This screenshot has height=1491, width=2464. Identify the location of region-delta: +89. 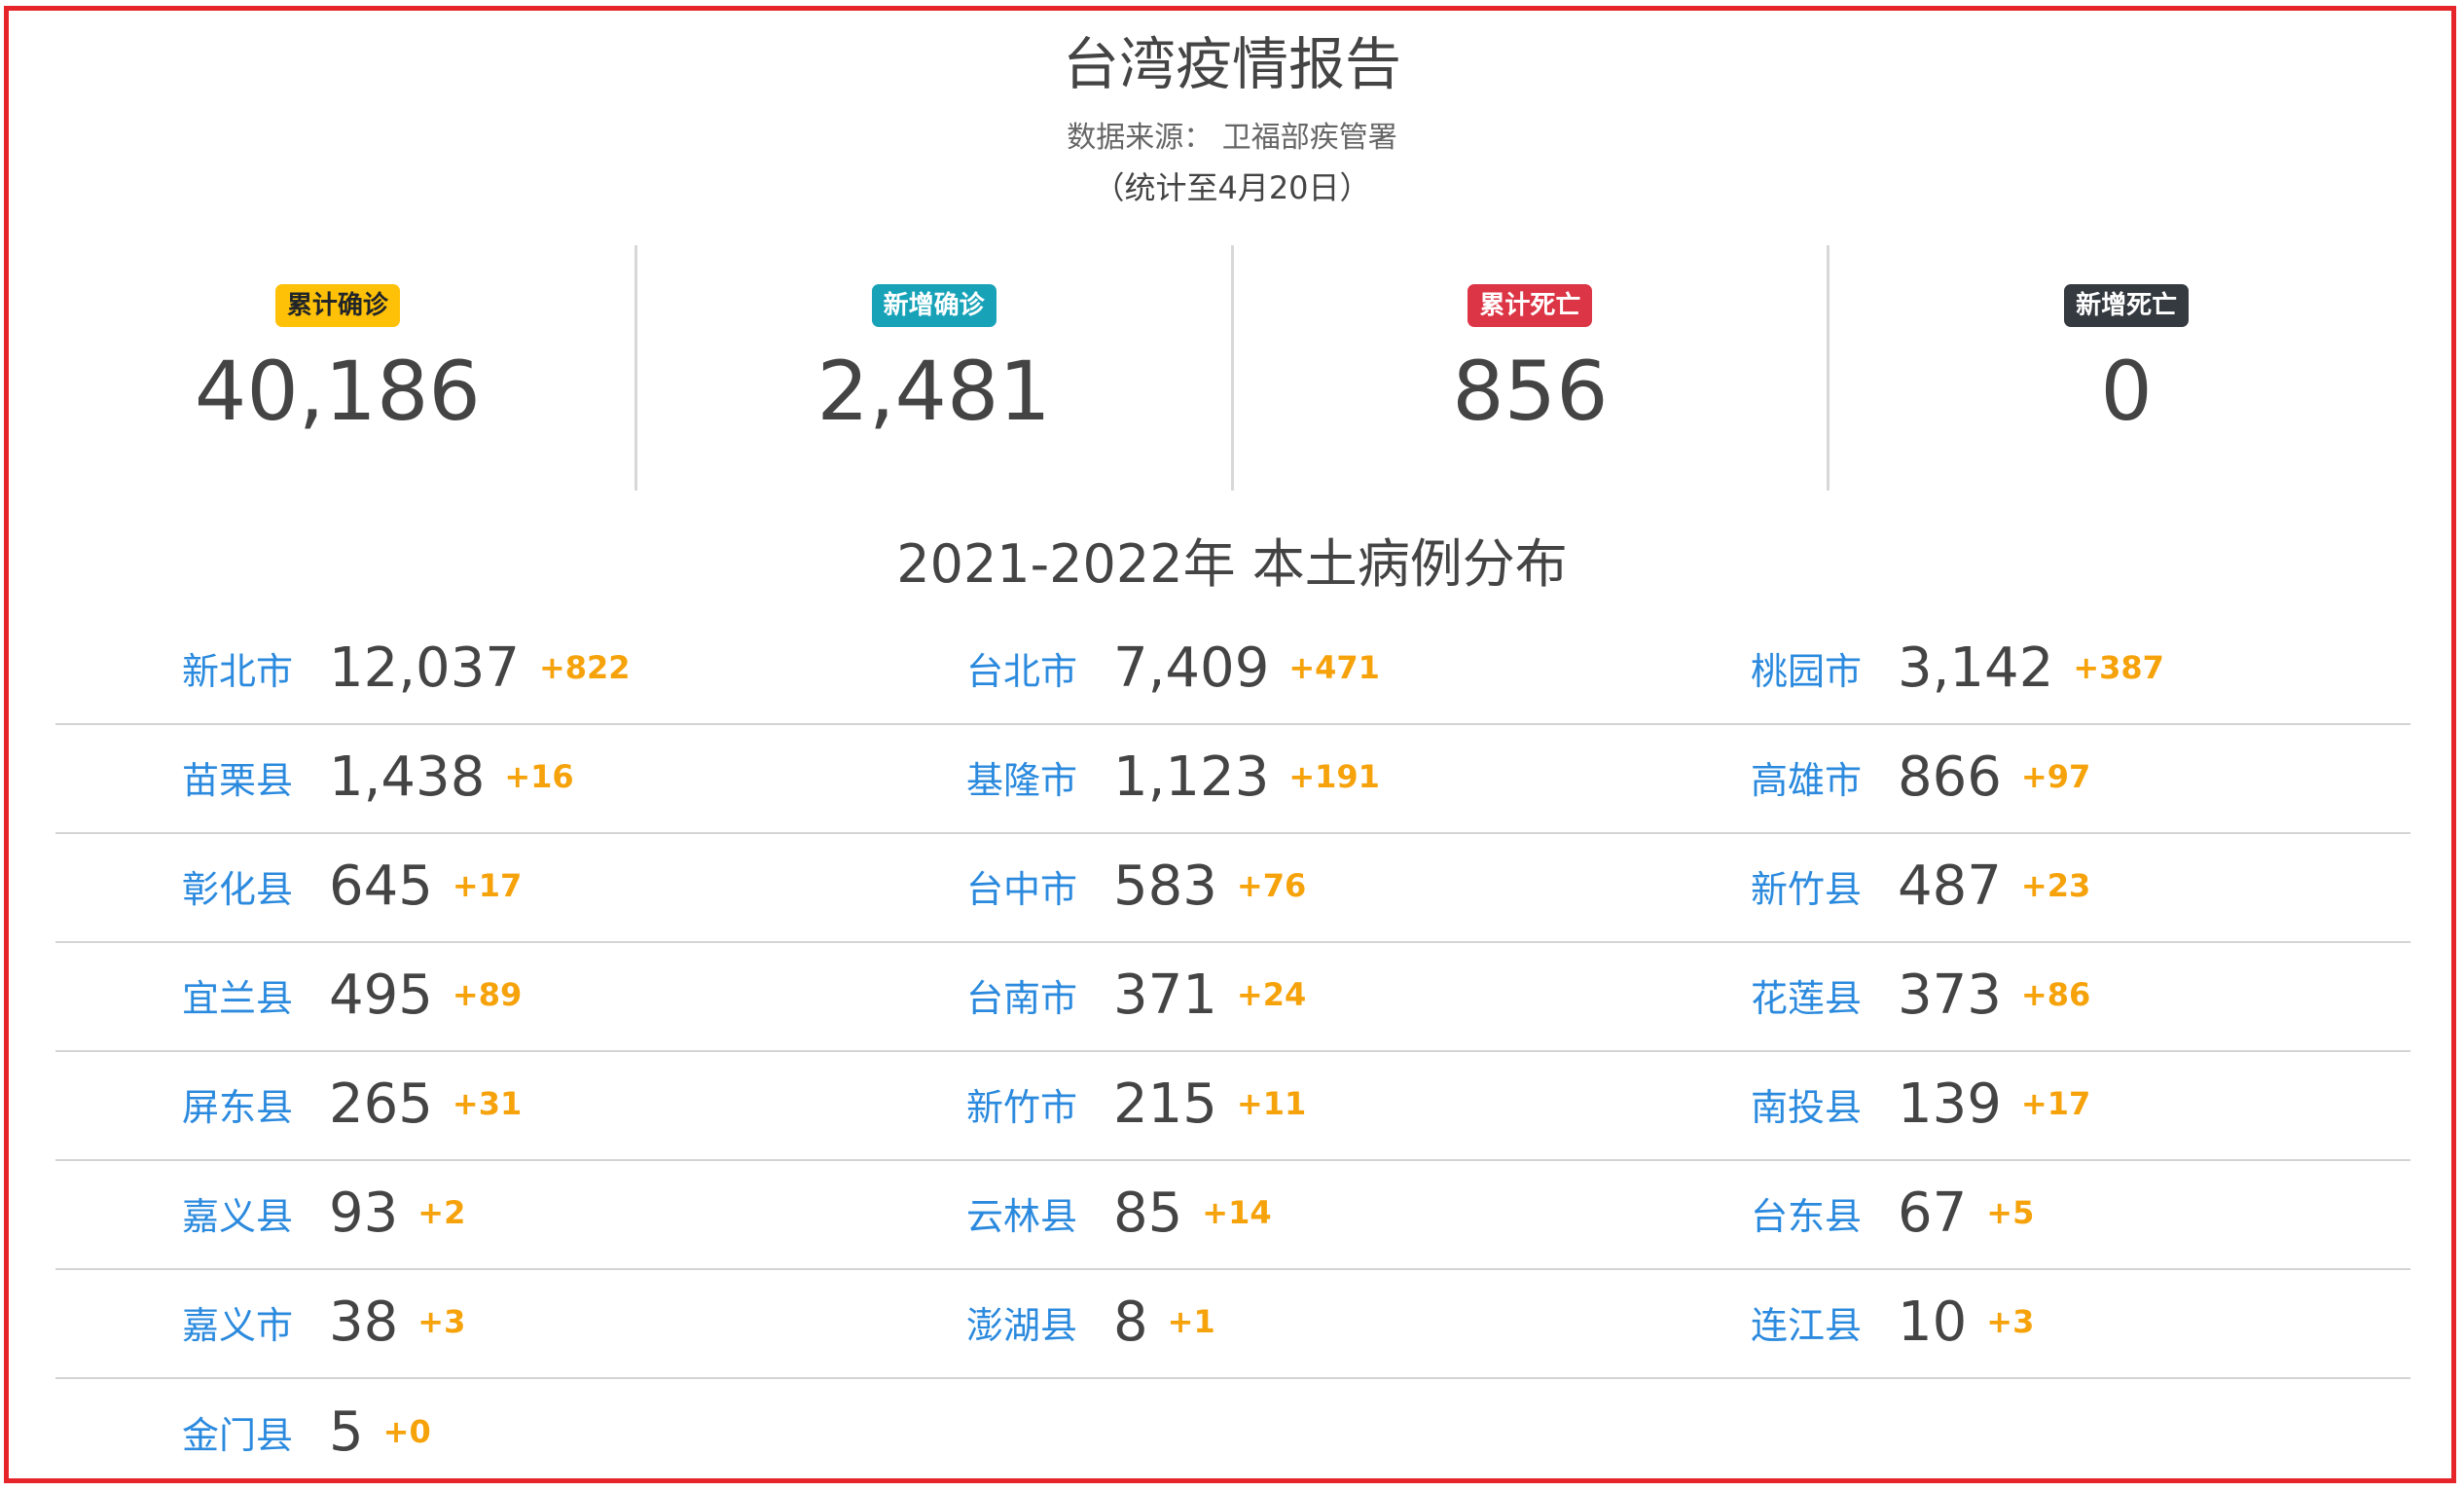
(487, 994).